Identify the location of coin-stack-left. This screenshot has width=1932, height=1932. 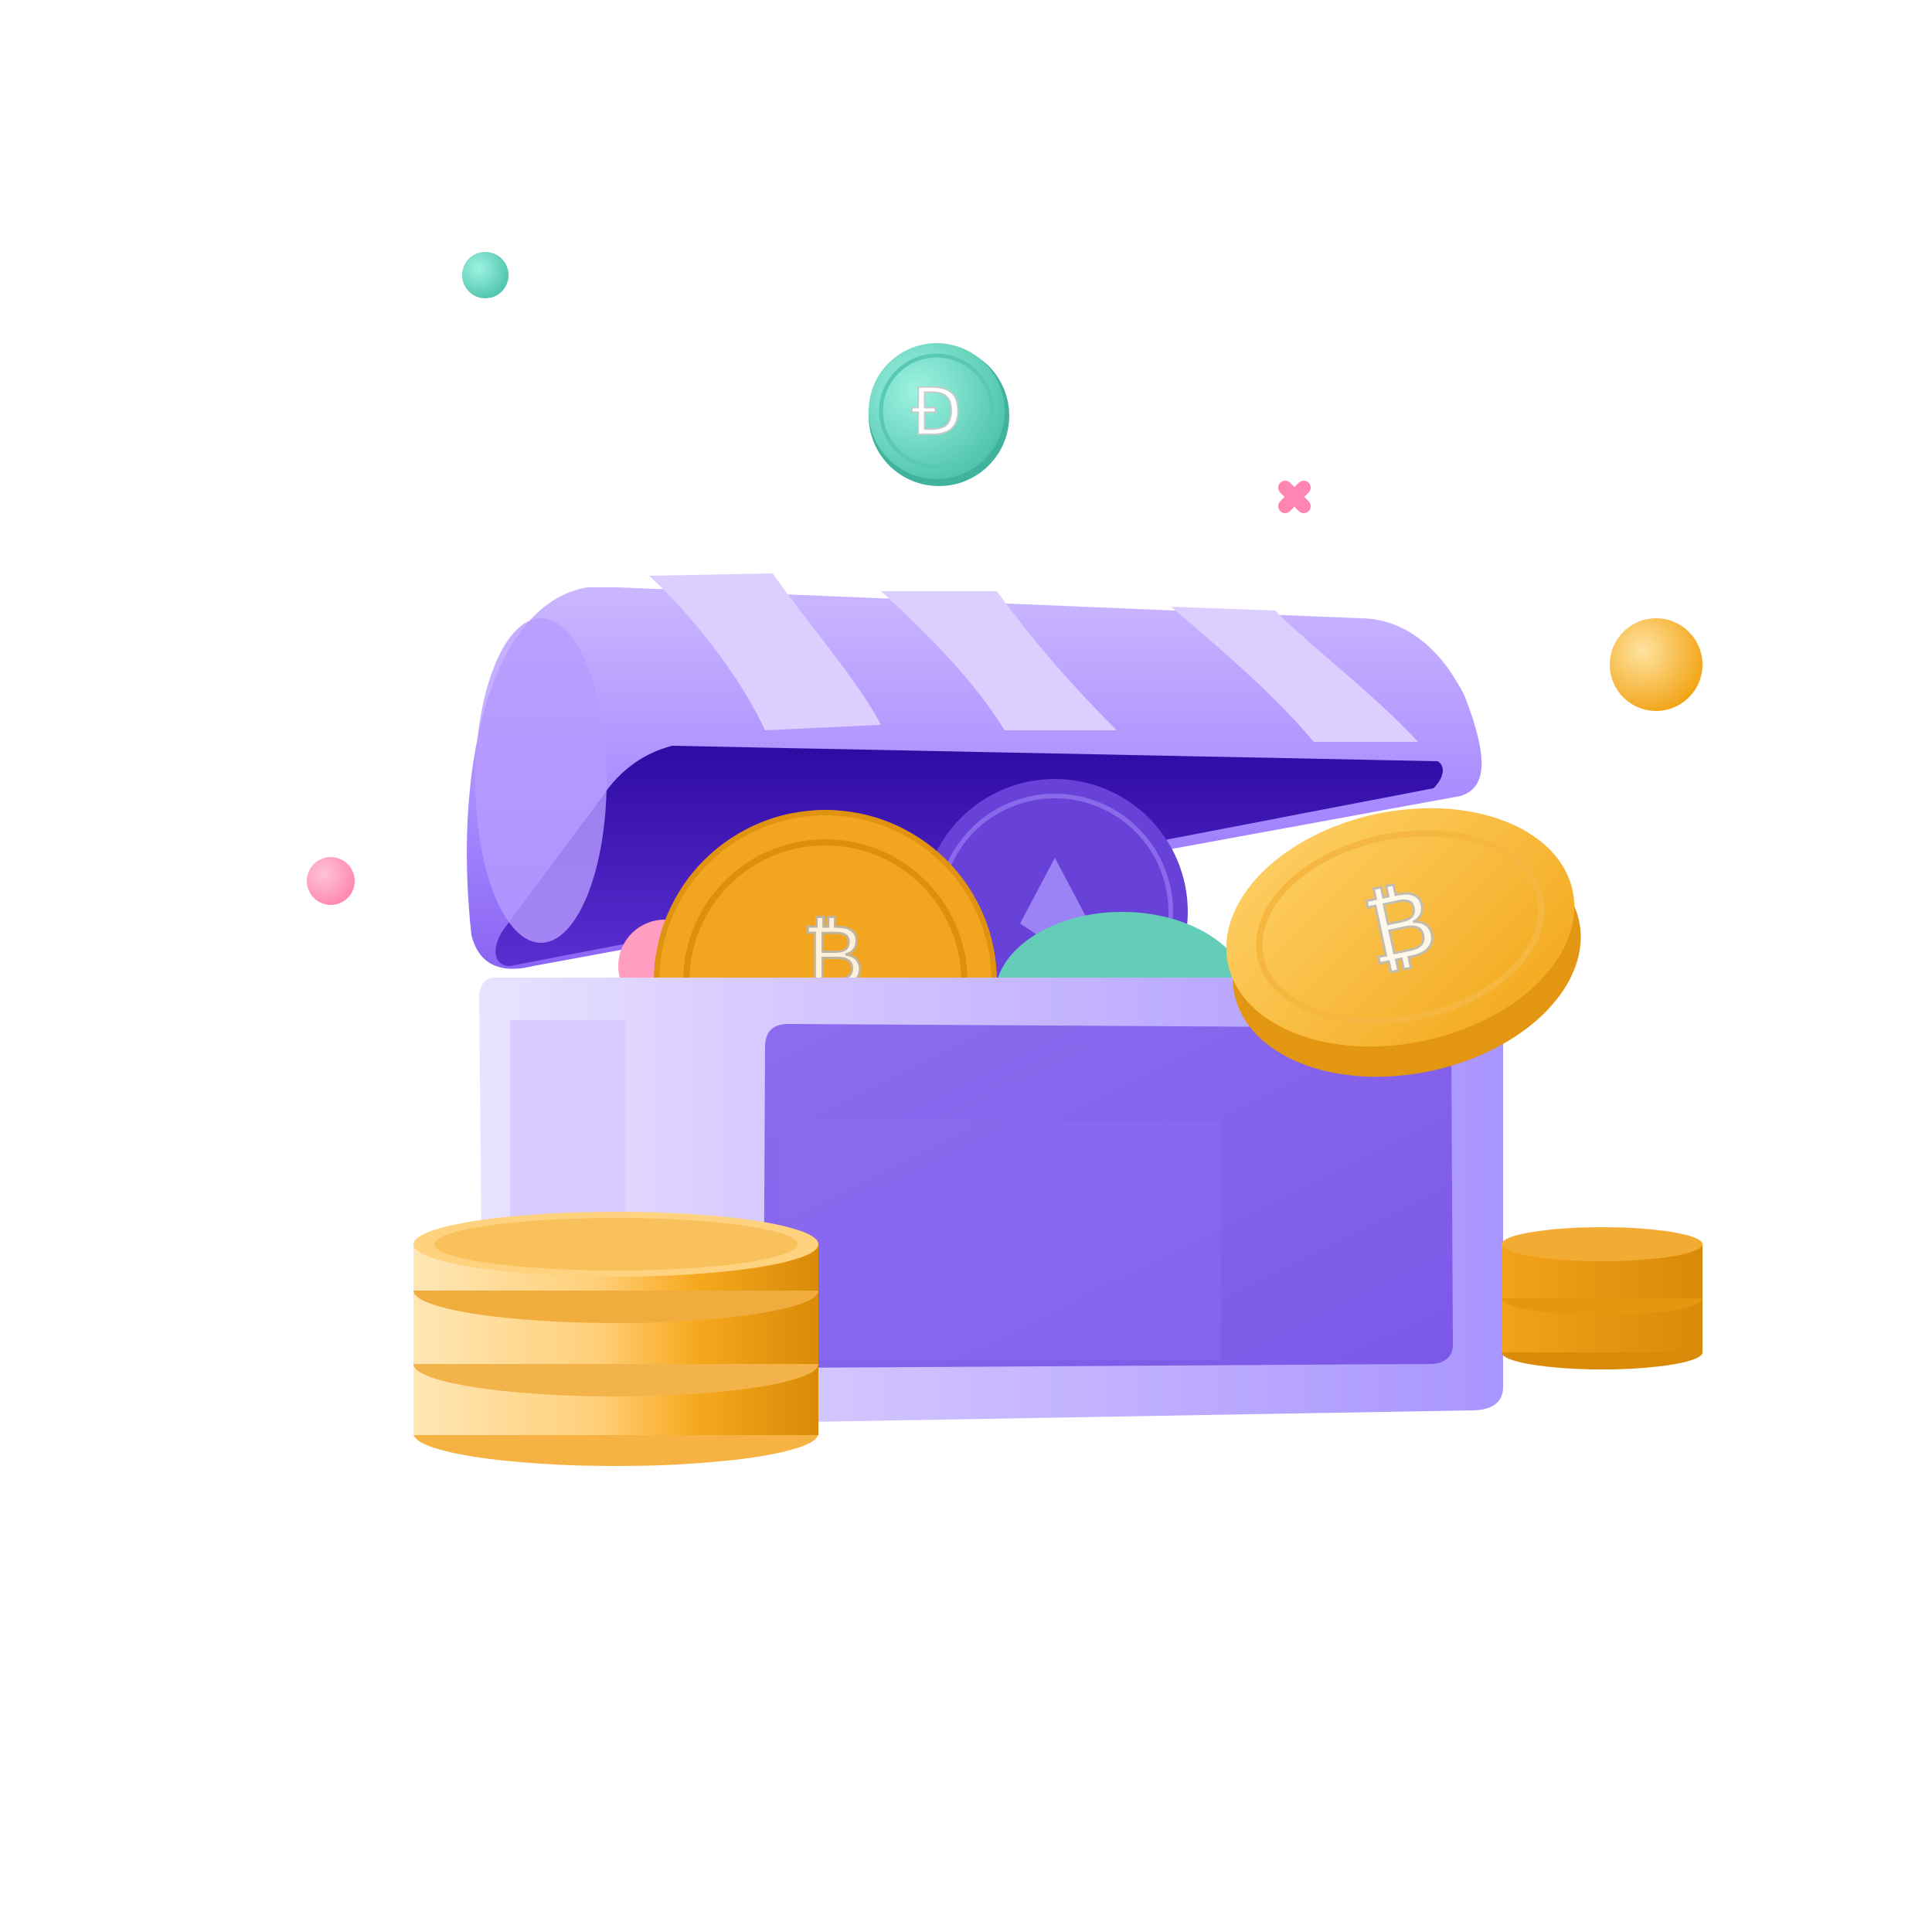
(616, 1339).